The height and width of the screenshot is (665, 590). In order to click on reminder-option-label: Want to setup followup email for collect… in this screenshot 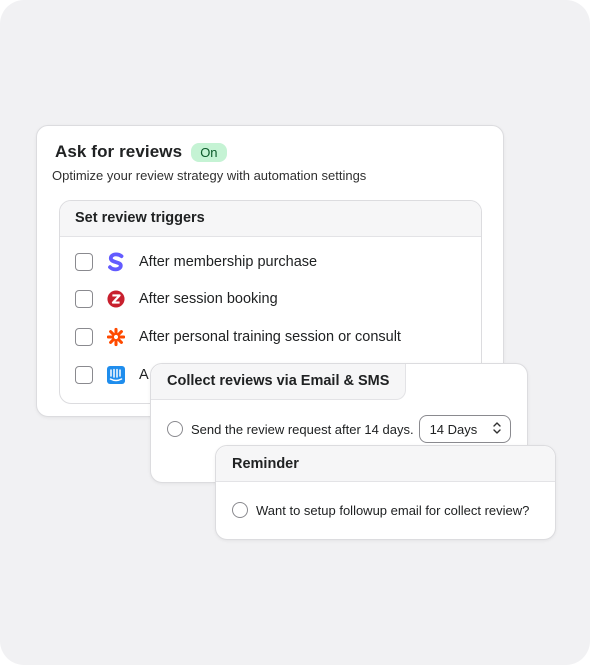, I will do `click(393, 510)`.